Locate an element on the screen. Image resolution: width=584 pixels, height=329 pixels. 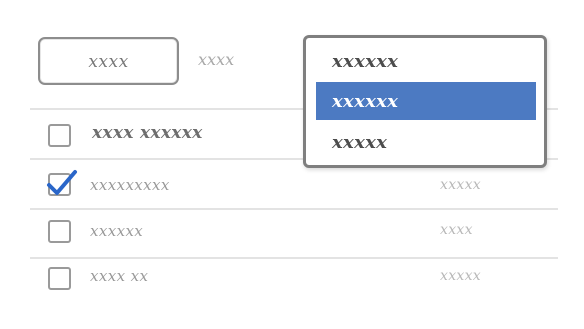
row-name: xxxxxx is located at coordinates (117, 231).